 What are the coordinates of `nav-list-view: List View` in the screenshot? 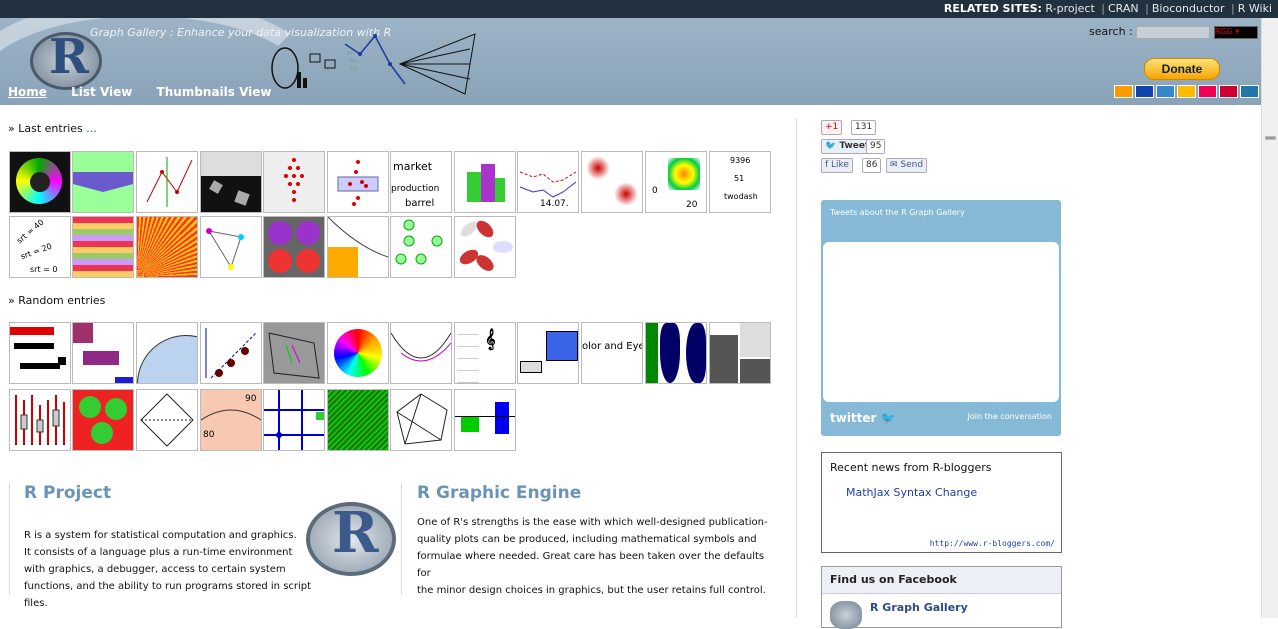 It's located at (101, 92).